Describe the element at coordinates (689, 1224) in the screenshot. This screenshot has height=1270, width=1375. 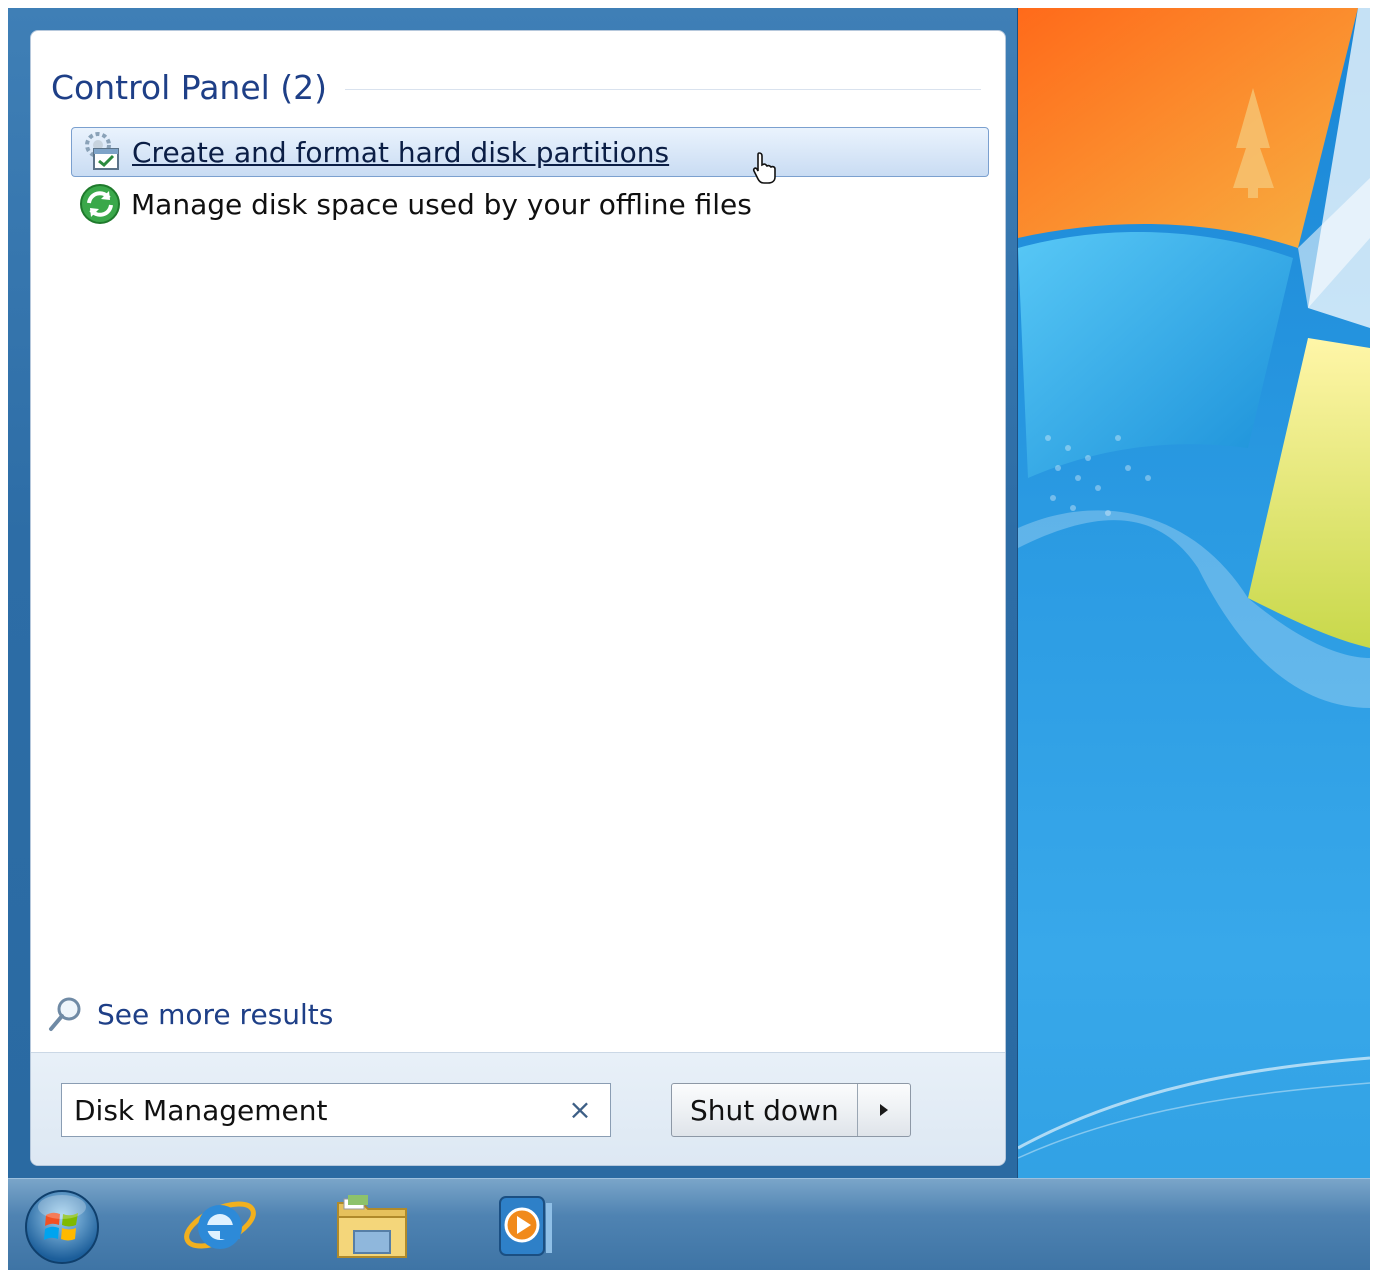
I see `taskbar` at that location.